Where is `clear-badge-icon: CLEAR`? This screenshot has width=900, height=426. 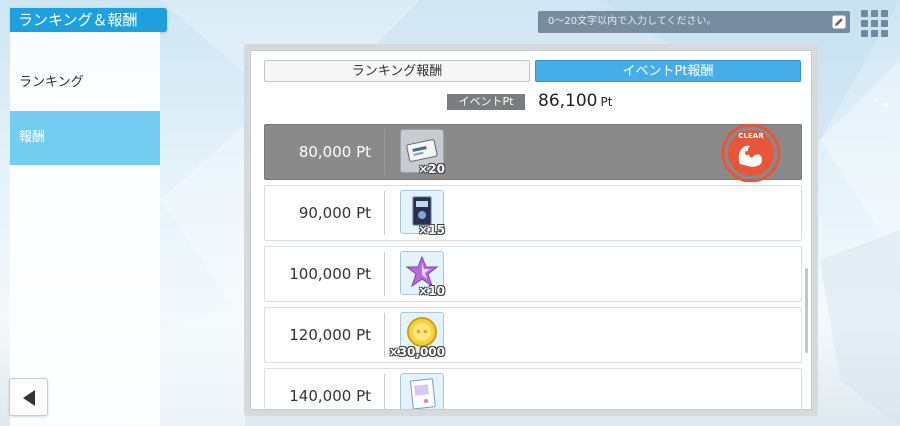 clear-badge-icon: CLEAR is located at coordinates (751, 153).